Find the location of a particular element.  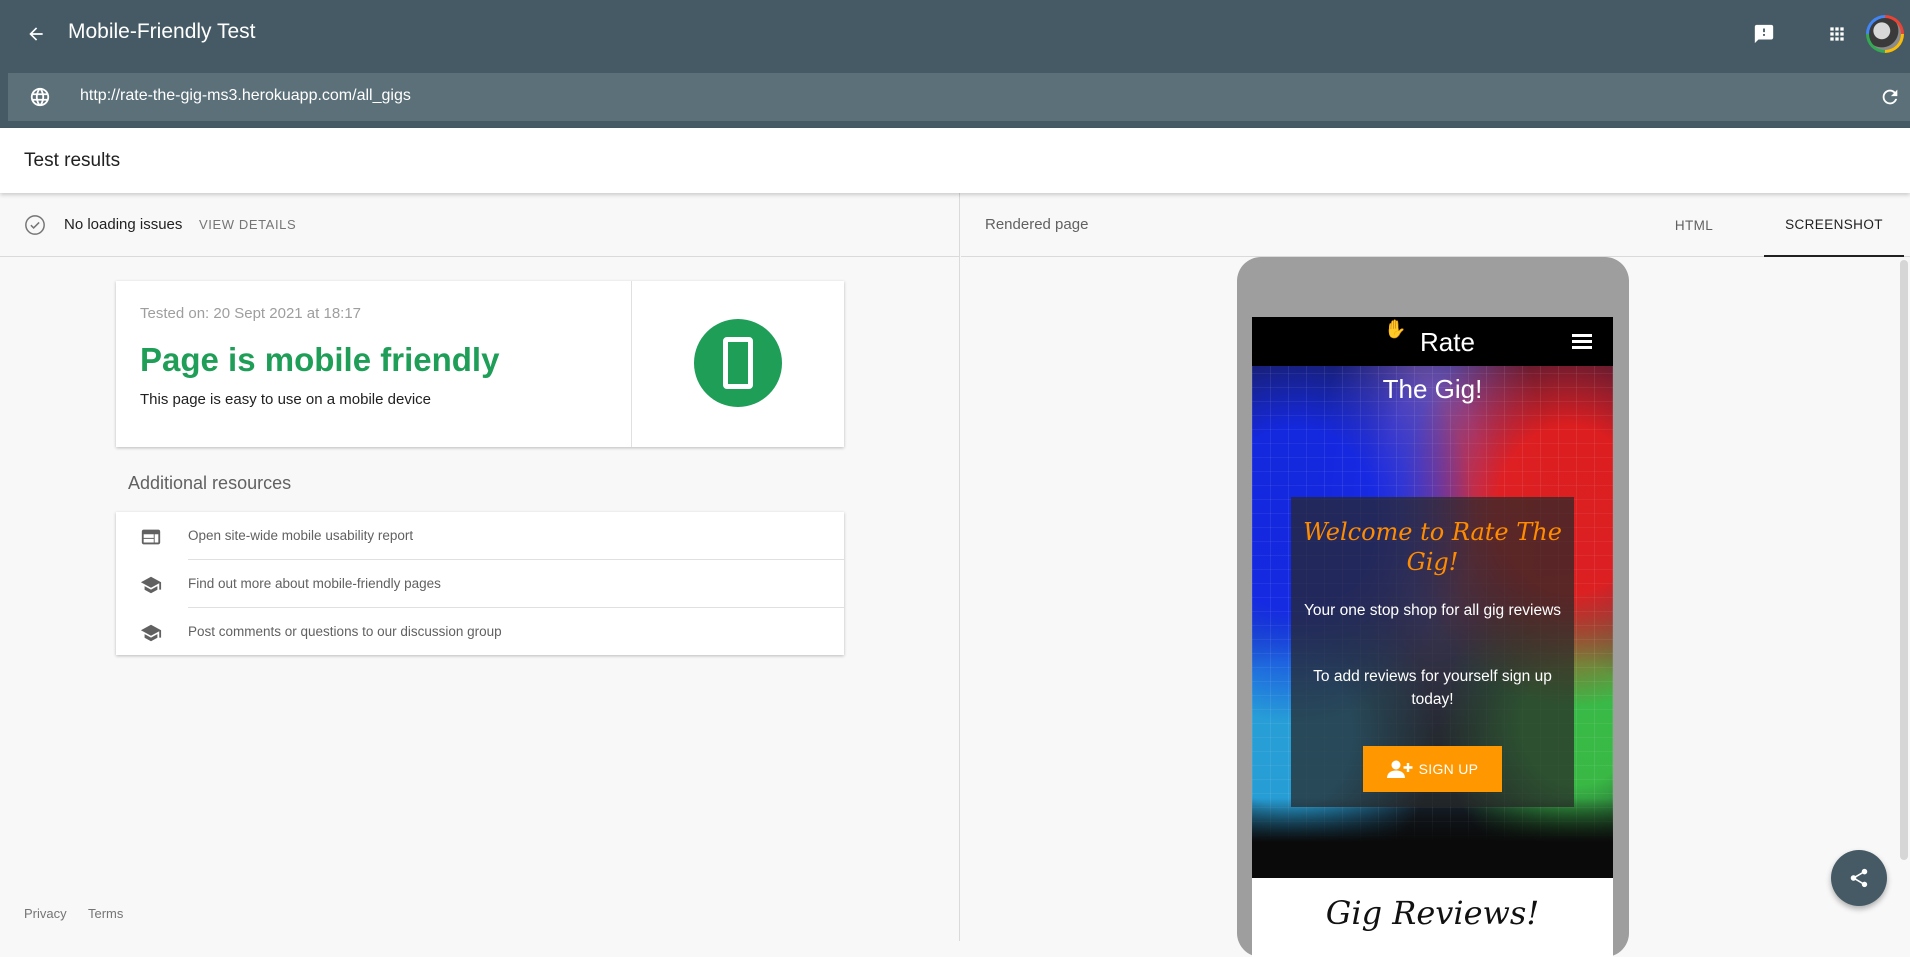

welcome-text: Your one stop shop for all gig reviews is located at coordinates (1432, 610).